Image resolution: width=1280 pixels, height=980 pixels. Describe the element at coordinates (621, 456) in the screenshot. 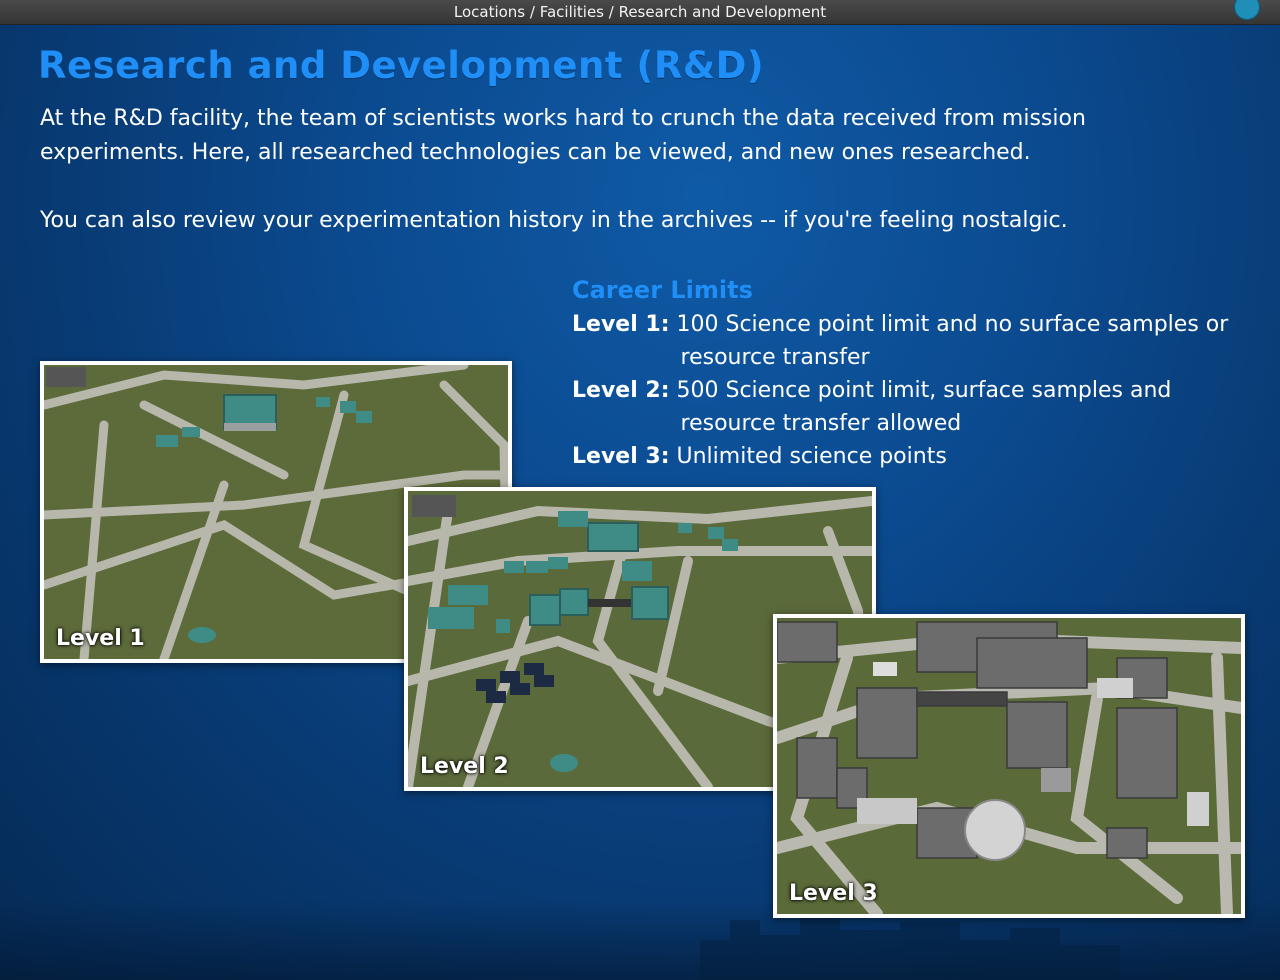

I see `level-label: Level 3:` at that location.